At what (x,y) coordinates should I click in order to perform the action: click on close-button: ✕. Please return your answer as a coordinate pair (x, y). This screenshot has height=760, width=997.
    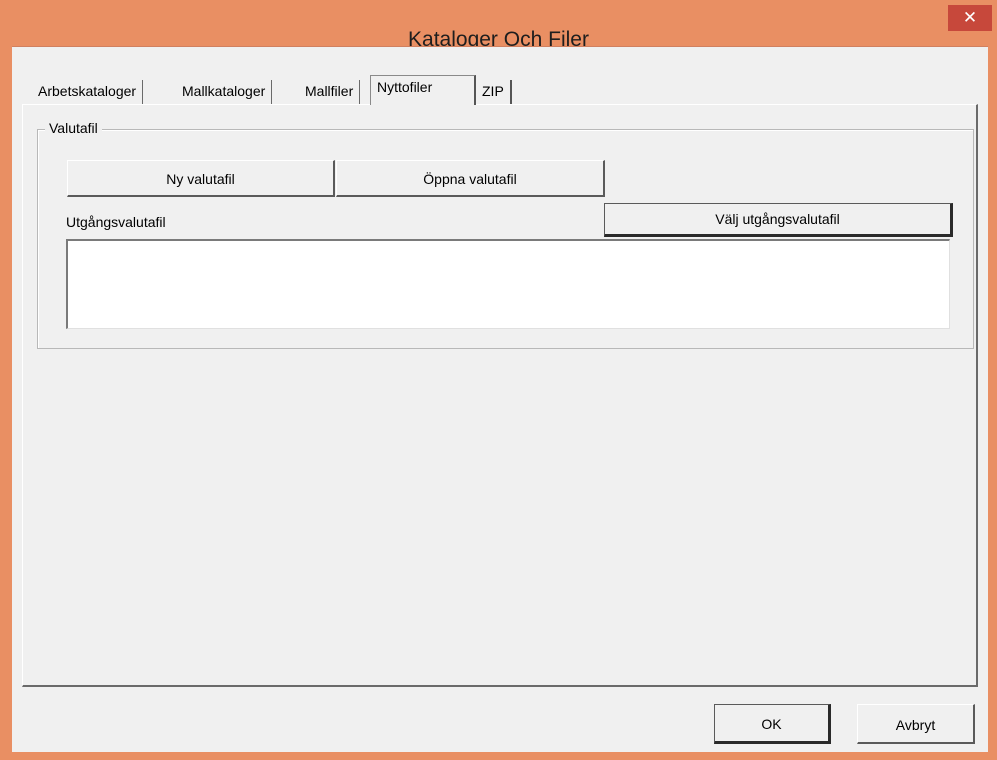
    Looking at the image, I should click on (970, 18).